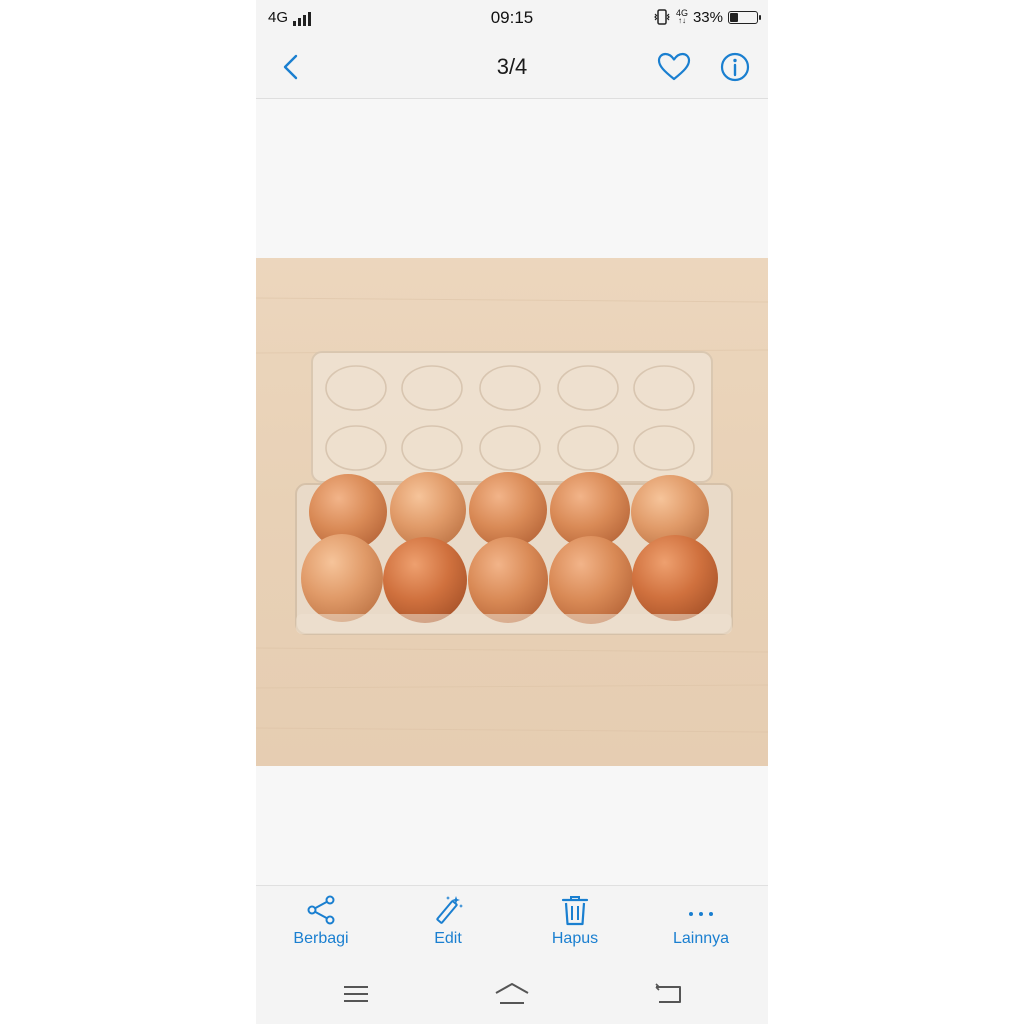 This screenshot has width=1024, height=1024. I want to click on home-icon, so click(512, 993).